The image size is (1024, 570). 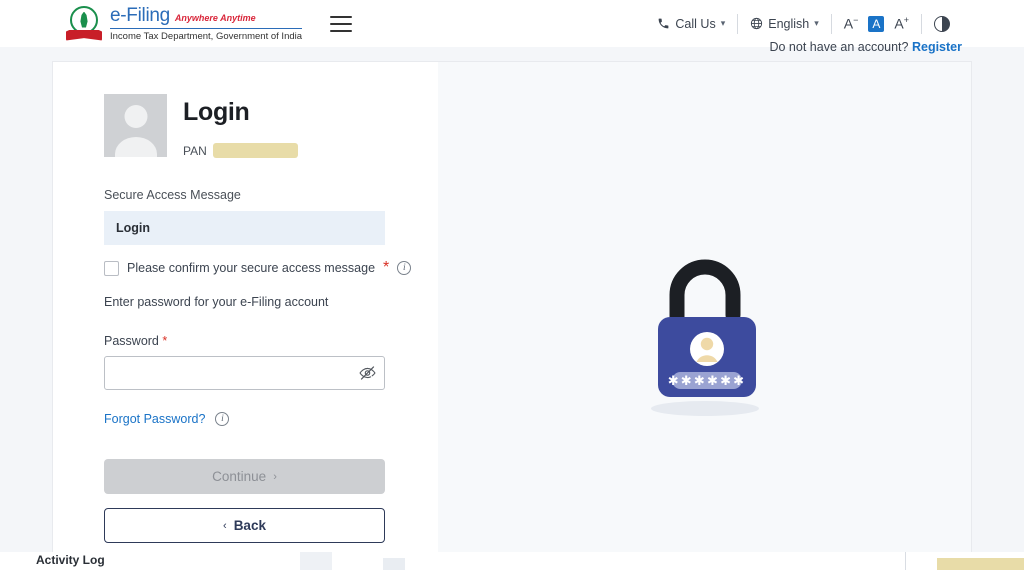 What do you see at coordinates (225, 525) in the screenshot?
I see `chevron-left-icon: ‹` at bounding box center [225, 525].